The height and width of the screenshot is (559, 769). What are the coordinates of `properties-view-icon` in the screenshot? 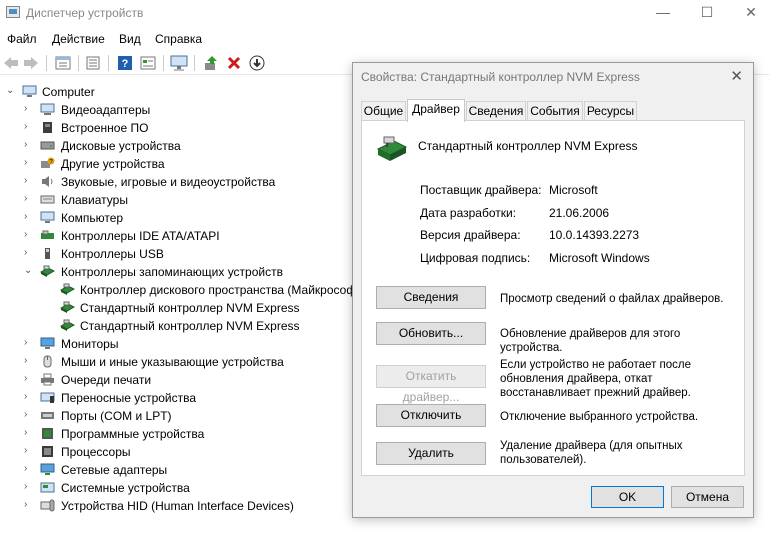 It's located at (63, 63).